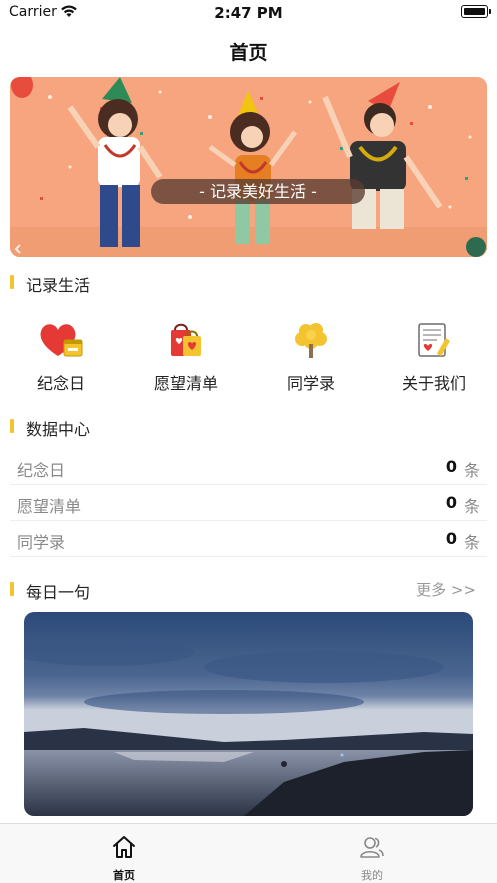 The image size is (497, 883). Describe the element at coordinates (110, 590) in the screenshot. I see `section-header-daily: 每日一句` at that location.